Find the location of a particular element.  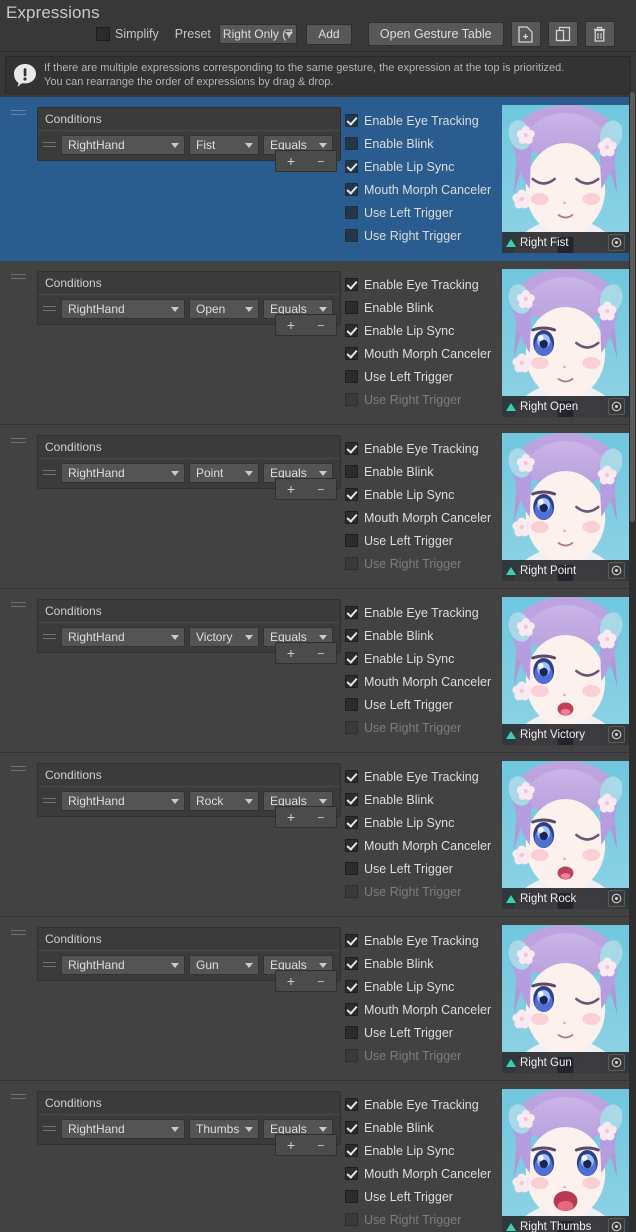

duplicate-button is located at coordinates (562, 34).